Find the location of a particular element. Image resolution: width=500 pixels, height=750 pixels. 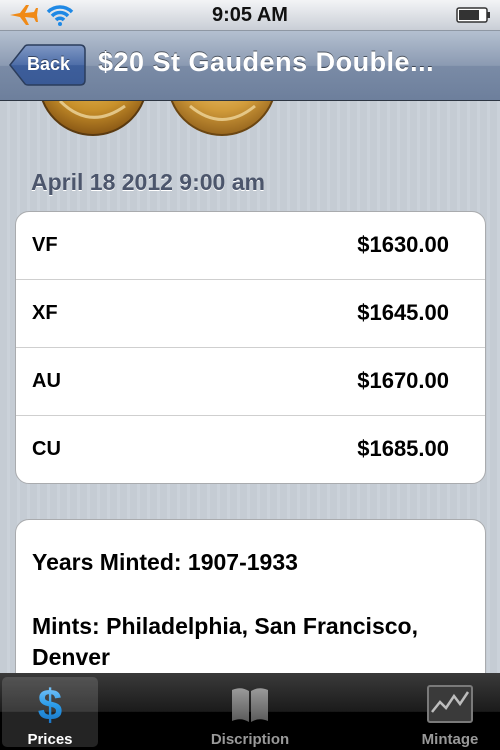

grade-label: VF is located at coordinates (45, 245).